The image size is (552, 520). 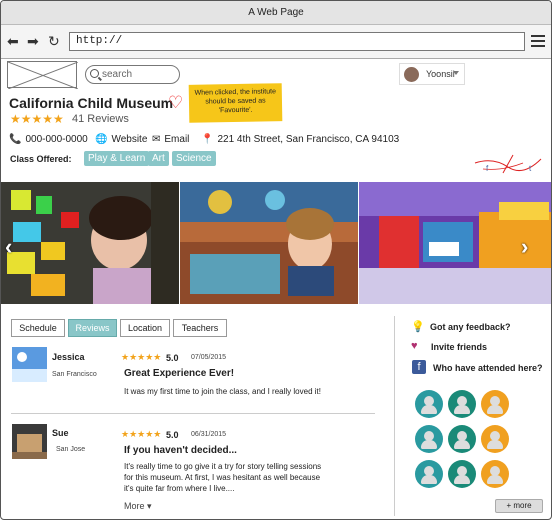 What do you see at coordinates (519, 506) in the screenshot?
I see `more-attendees-button: + more` at bounding box center [519, 506].